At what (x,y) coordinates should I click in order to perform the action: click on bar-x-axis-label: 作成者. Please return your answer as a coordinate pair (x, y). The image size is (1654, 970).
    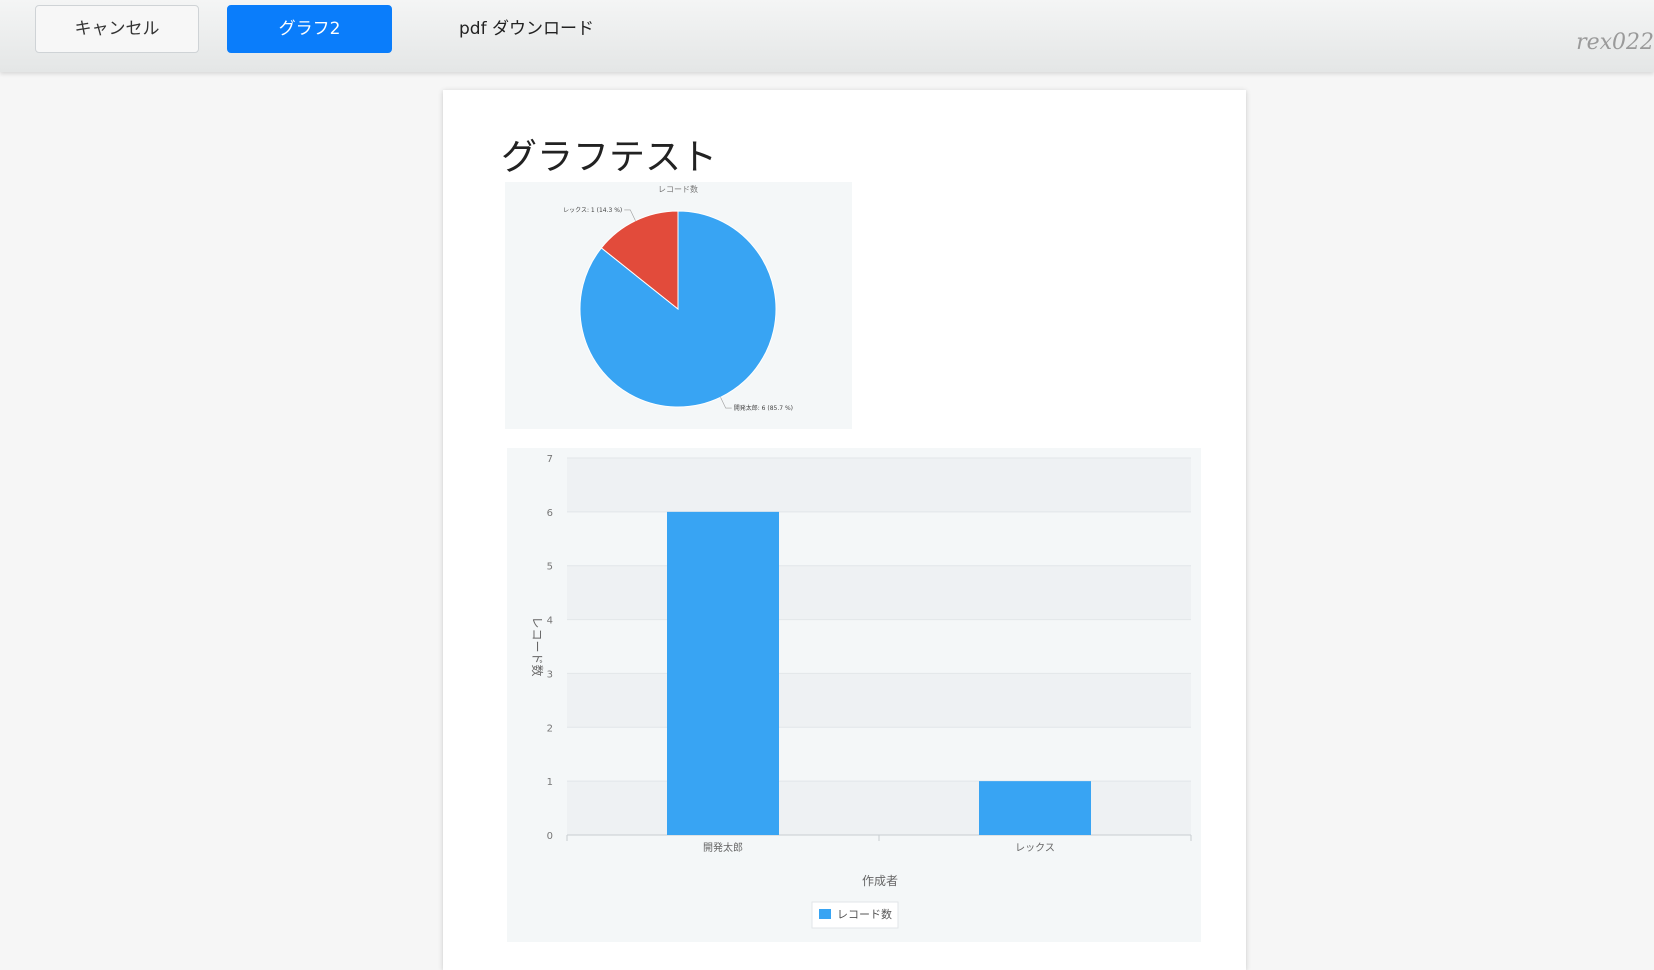
    Looking at the image, I should click on (880, 881).